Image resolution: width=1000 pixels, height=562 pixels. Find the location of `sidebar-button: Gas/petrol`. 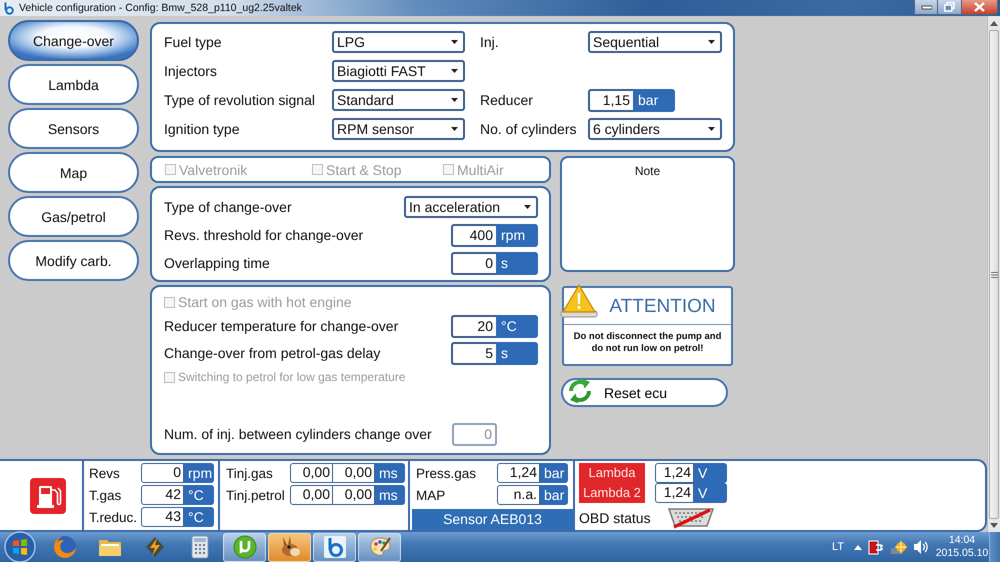

sidebar-button: Gas/petrol is located at coordinates (73, 216).